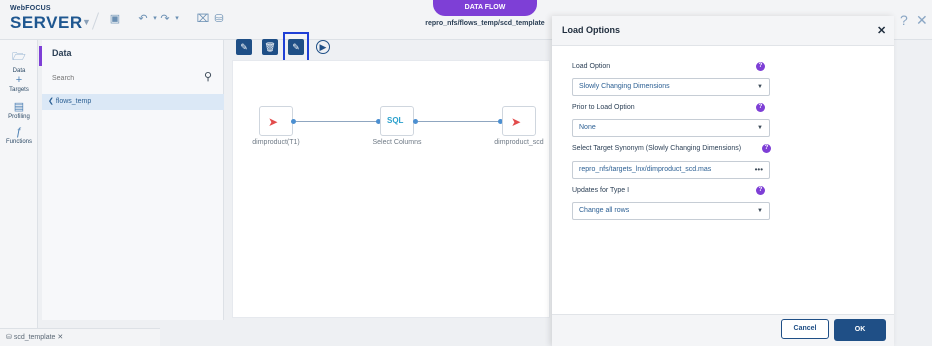  I want to click on brand-small: WebFOCUS, so click(30, 8).